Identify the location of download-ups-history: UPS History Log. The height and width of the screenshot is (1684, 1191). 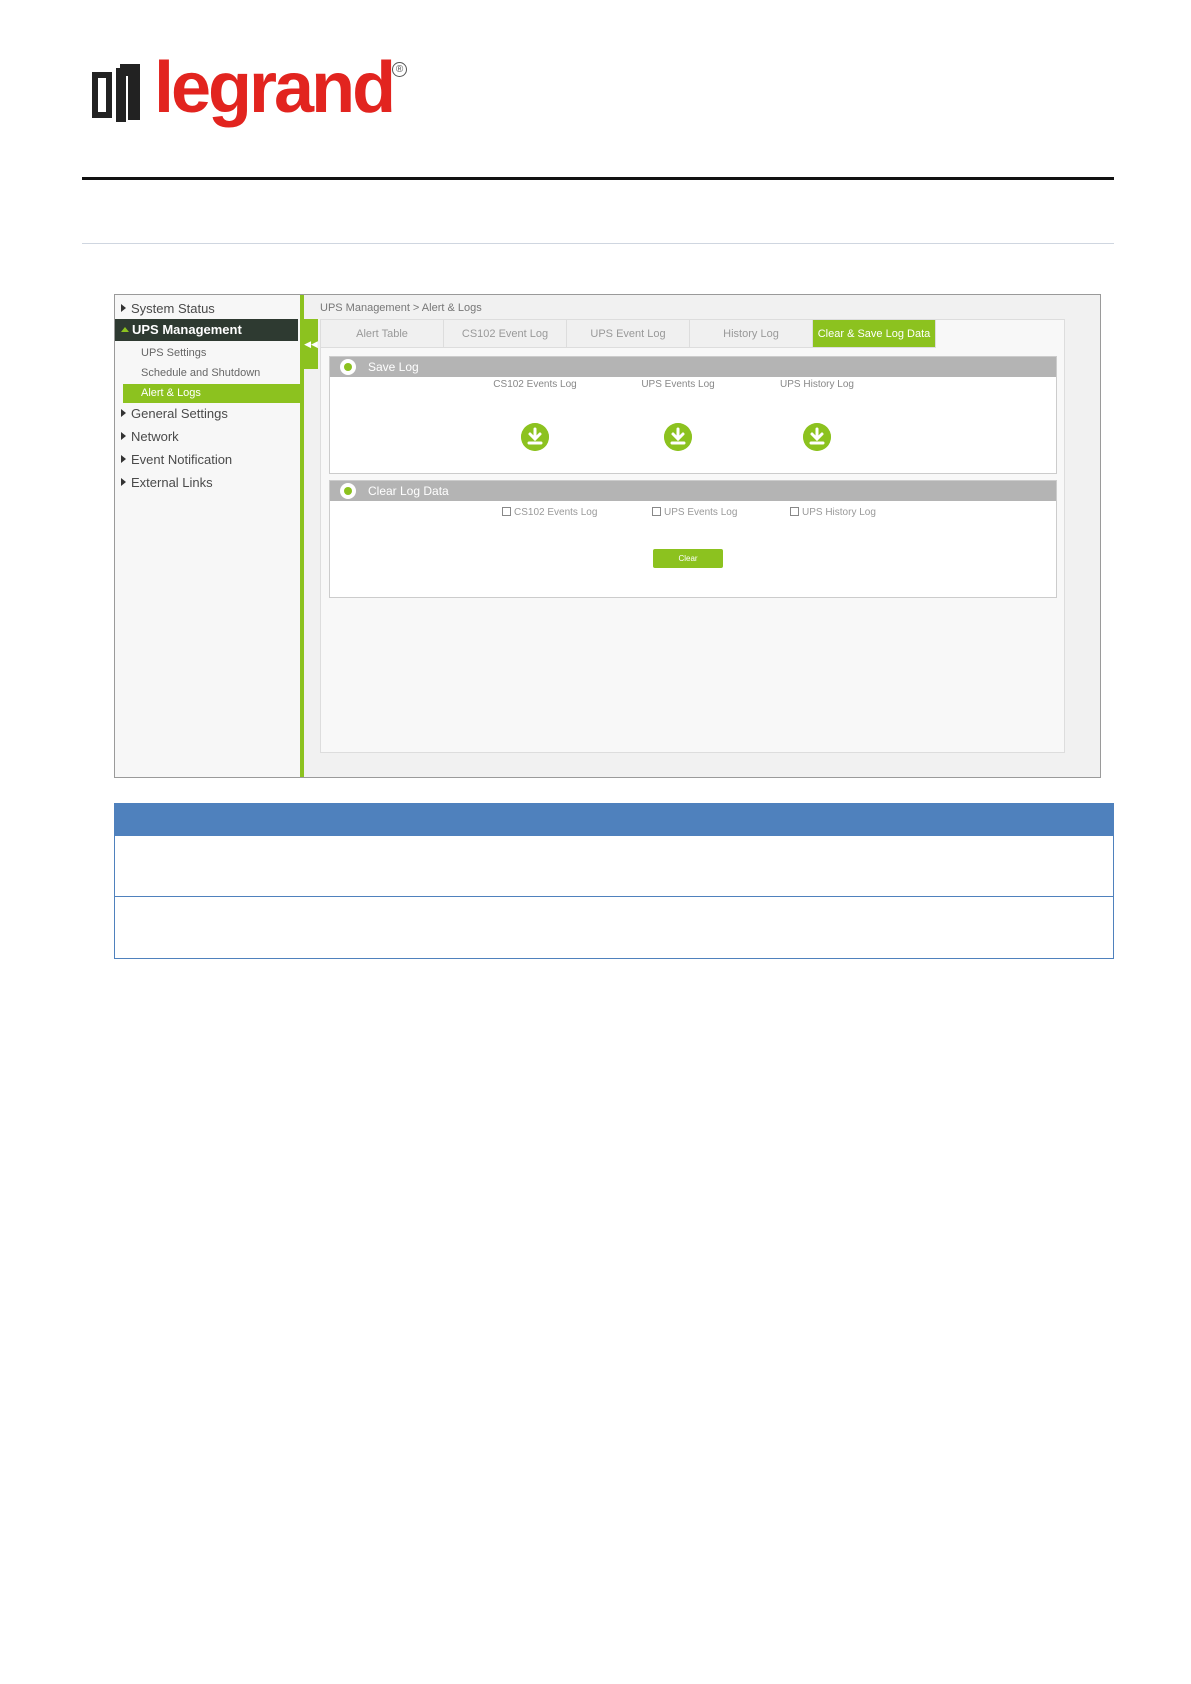
(817, 384).